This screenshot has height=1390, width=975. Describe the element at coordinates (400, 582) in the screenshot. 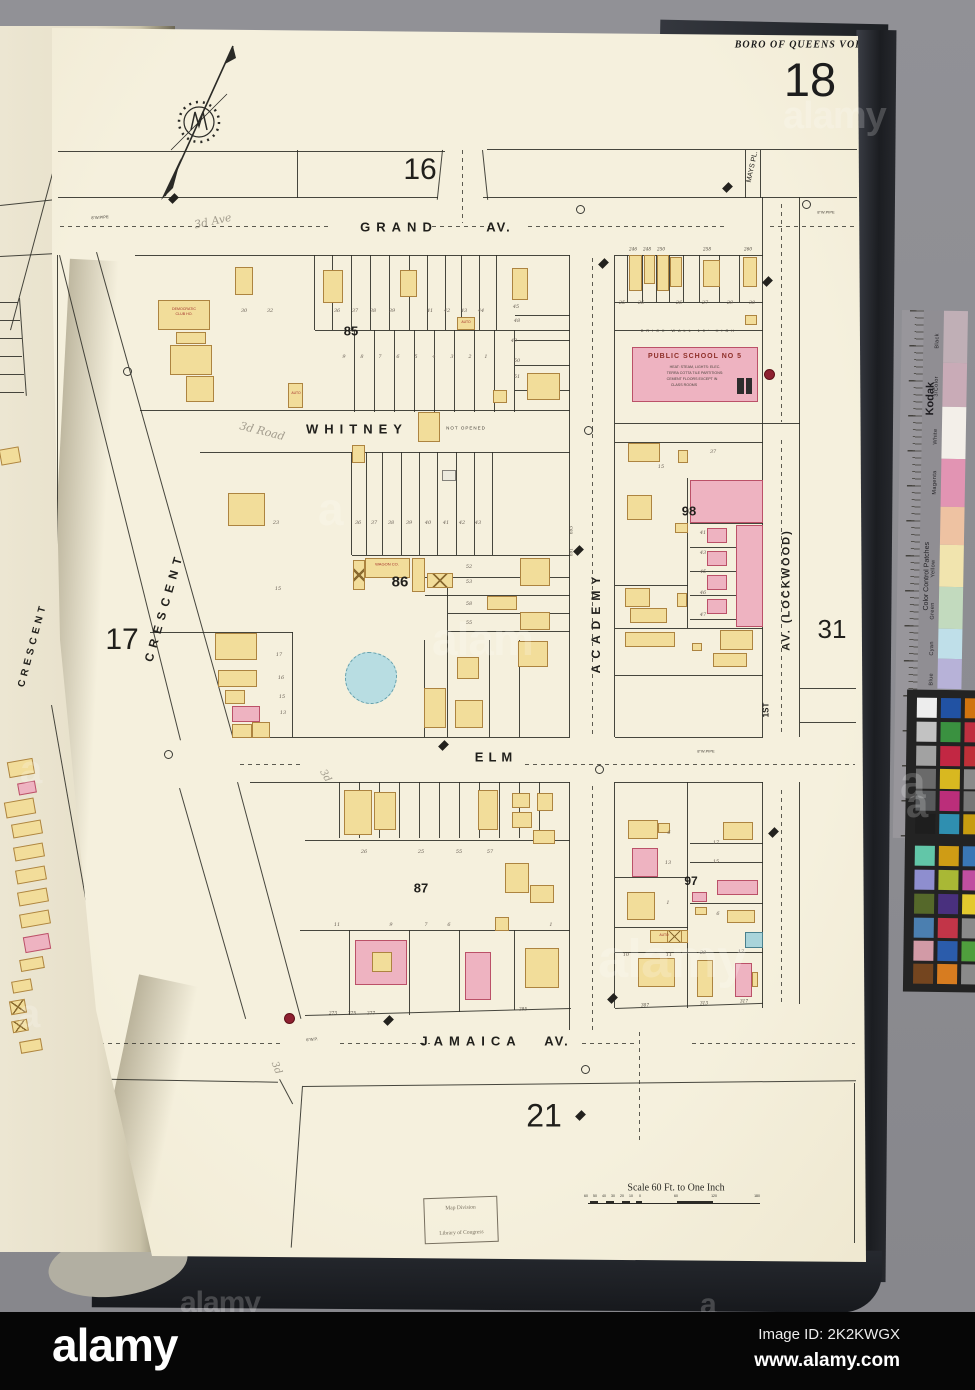

I see `map-label: 86` at that location.